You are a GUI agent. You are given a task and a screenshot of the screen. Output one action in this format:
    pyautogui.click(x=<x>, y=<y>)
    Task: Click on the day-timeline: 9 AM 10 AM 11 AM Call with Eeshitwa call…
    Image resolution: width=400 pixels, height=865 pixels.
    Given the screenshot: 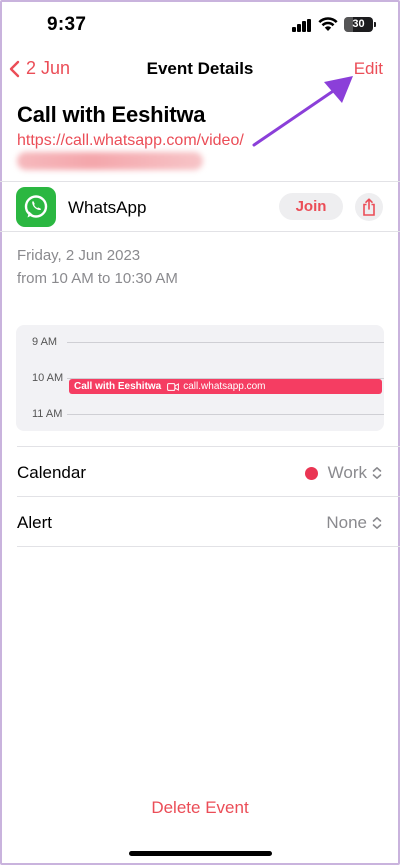 What is the action you would take?
    pyautogui.click(x=200, y=378)
    